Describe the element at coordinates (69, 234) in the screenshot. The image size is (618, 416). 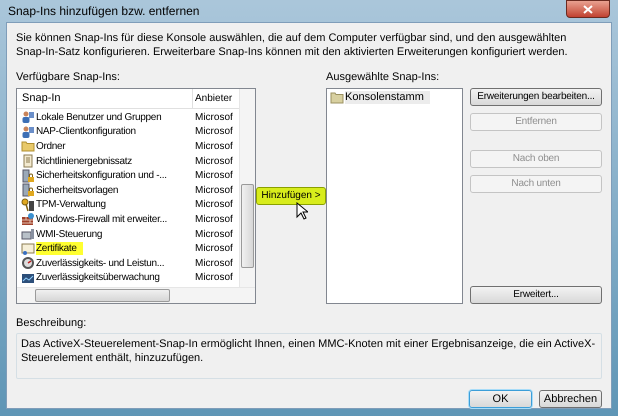
I see `snap-in-name: WMI-Steuerung` at that location.